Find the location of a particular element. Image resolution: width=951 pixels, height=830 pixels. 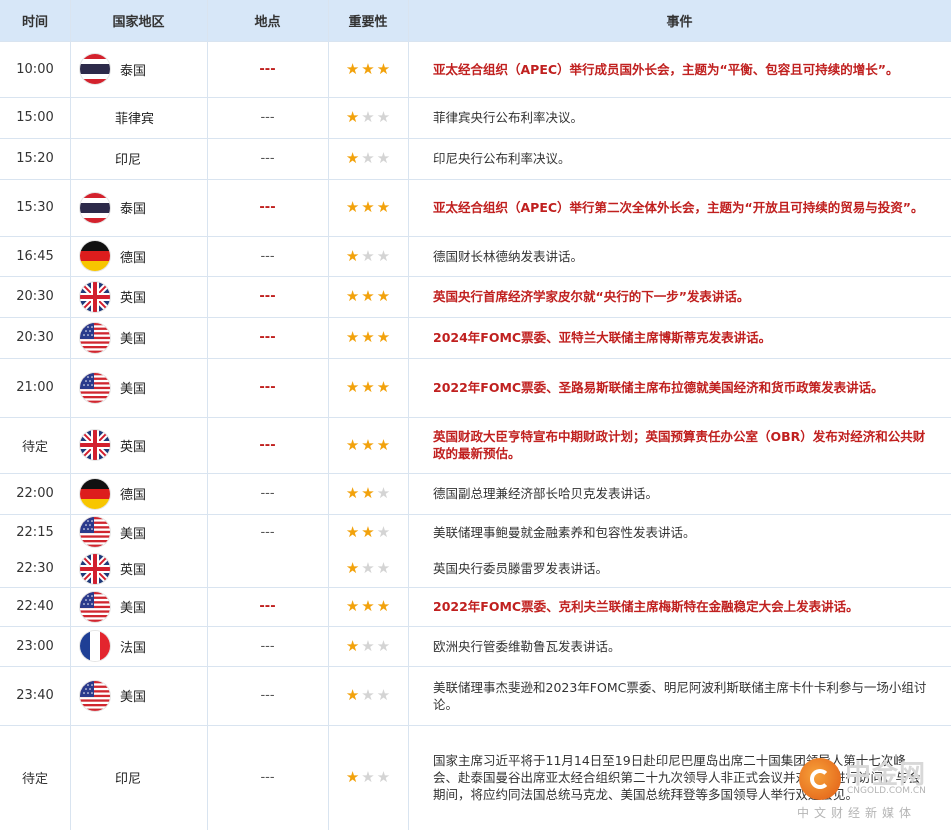

row-event: 德国财长林德纳发表讲话。 is located at coordinates (508, 256).